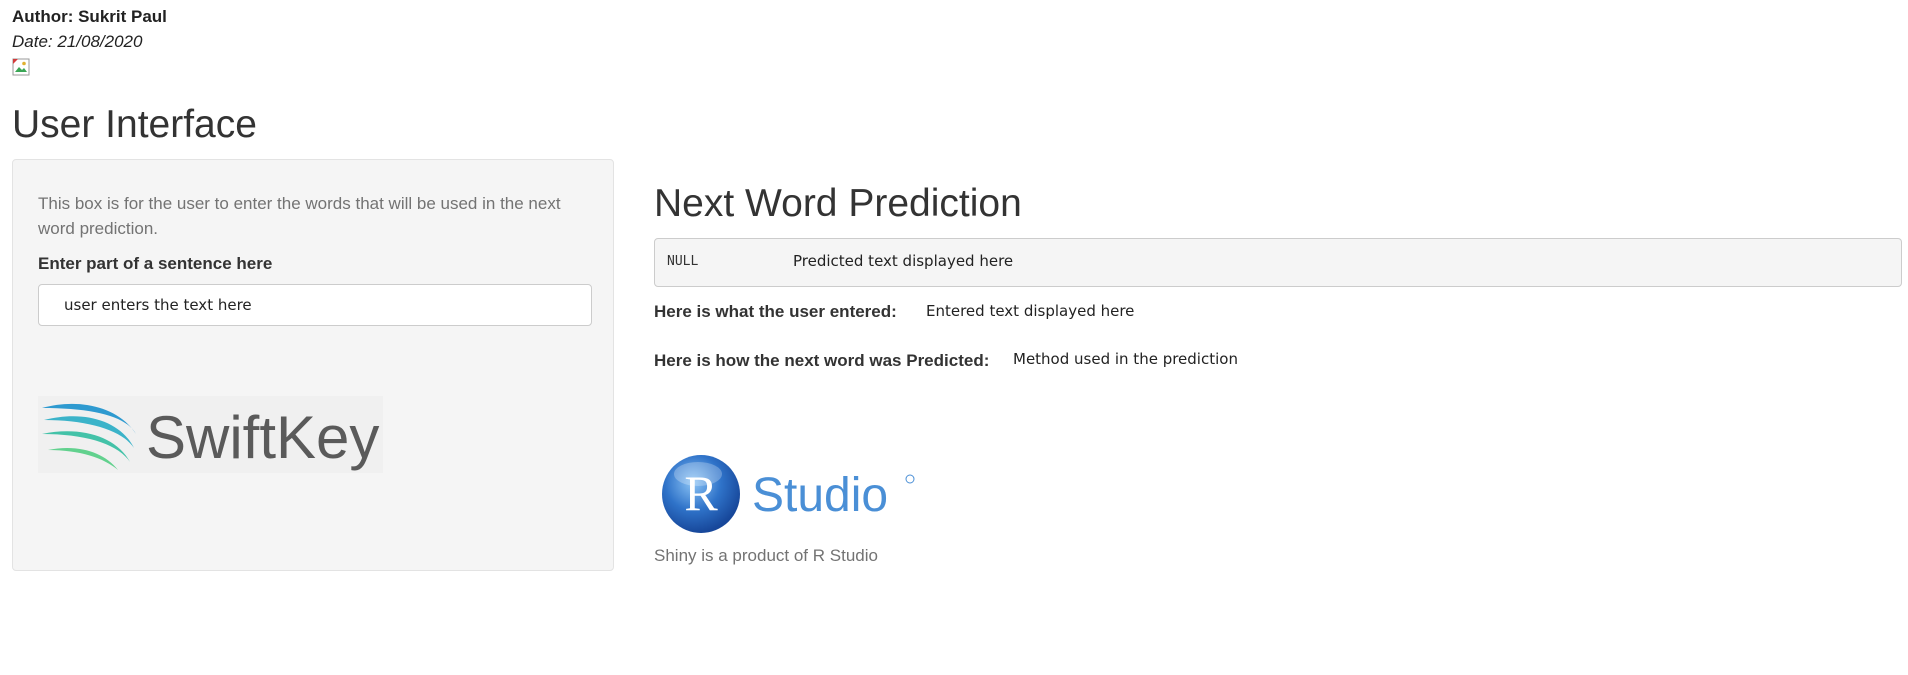  I want to click on method-label: Here is how the next word was Predicted:, so click(822, 360).